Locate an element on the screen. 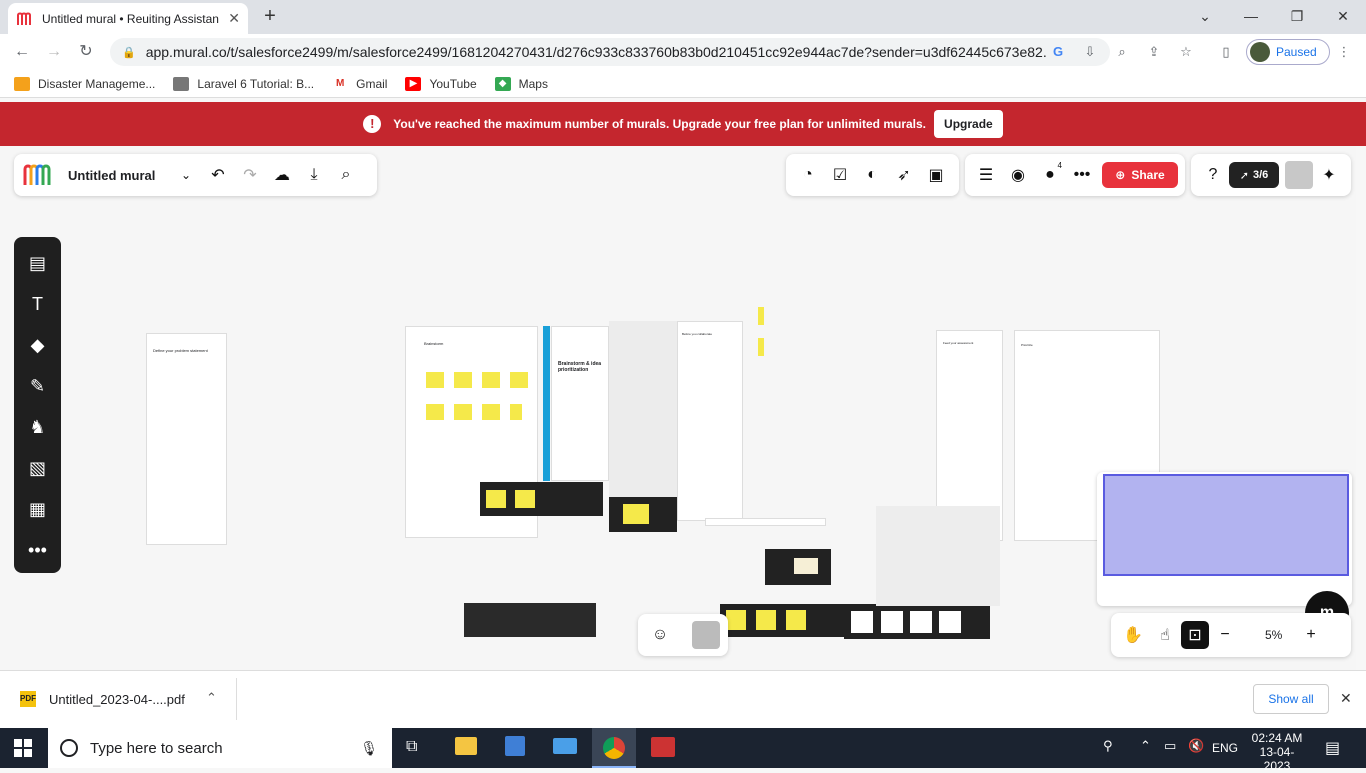 The image size is (1366, 773). toolbox-icon: ▣ is located at coordinates (936, 175).